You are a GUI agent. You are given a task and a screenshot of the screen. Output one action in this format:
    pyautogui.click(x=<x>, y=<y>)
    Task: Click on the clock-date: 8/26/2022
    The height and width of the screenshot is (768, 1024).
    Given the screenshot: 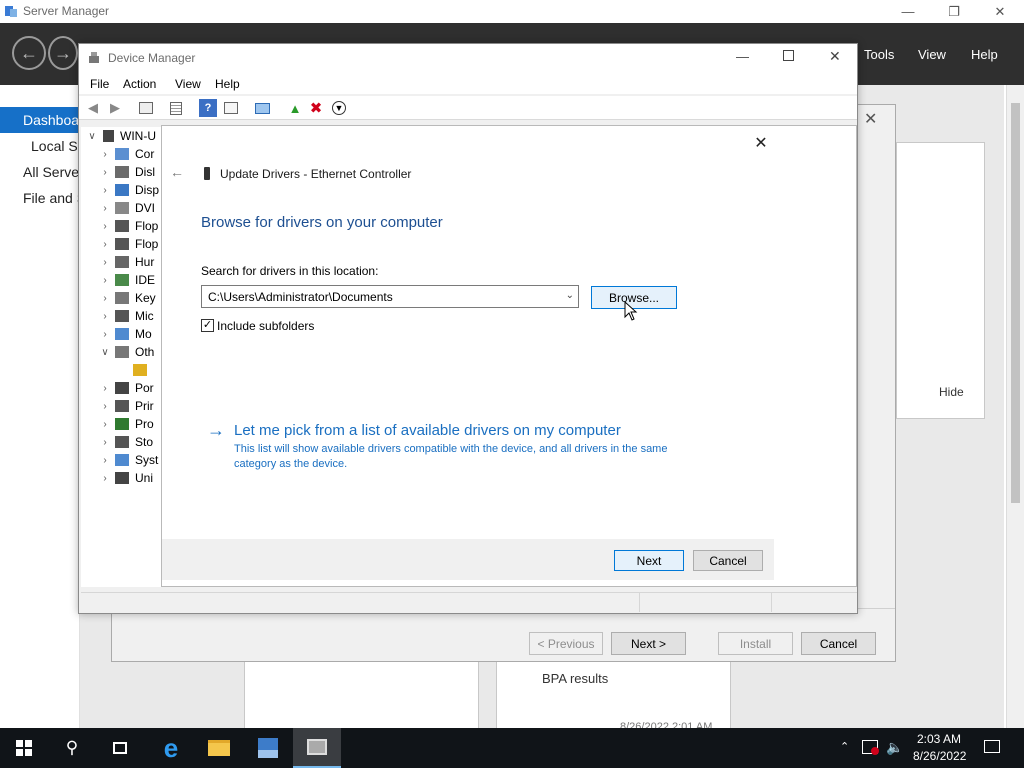 What is the action you would take?
    pyautogui.click(x=939, y=756)
    